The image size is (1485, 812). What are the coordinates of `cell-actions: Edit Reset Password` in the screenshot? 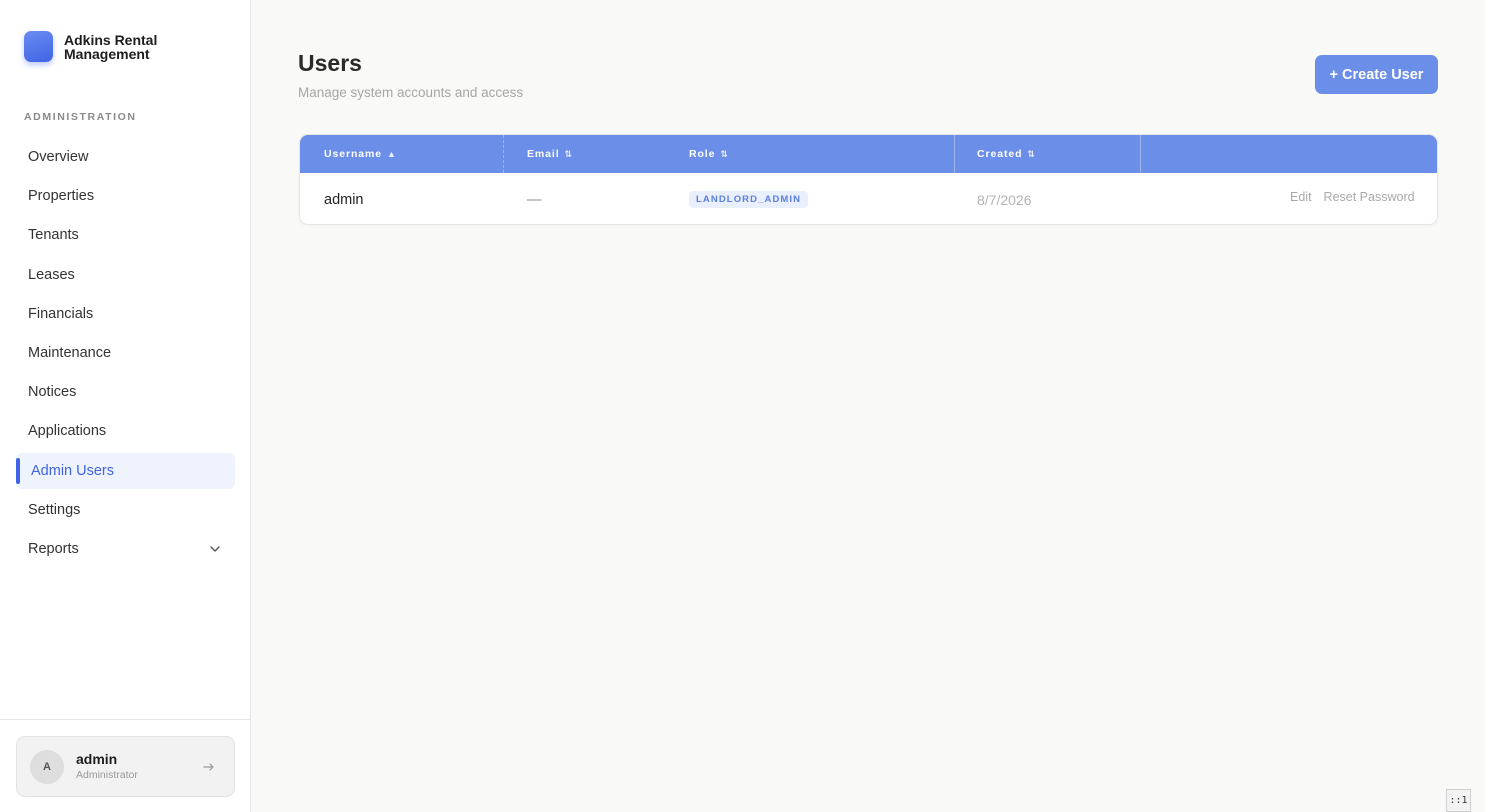 It's located at (1352, 197).